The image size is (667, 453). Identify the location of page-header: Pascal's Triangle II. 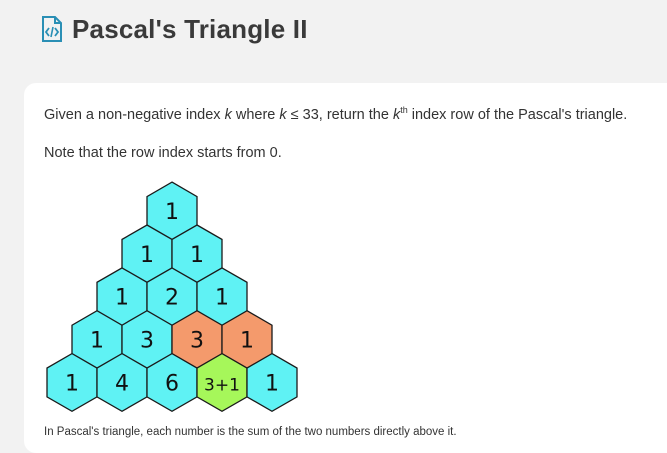
(174, 29).